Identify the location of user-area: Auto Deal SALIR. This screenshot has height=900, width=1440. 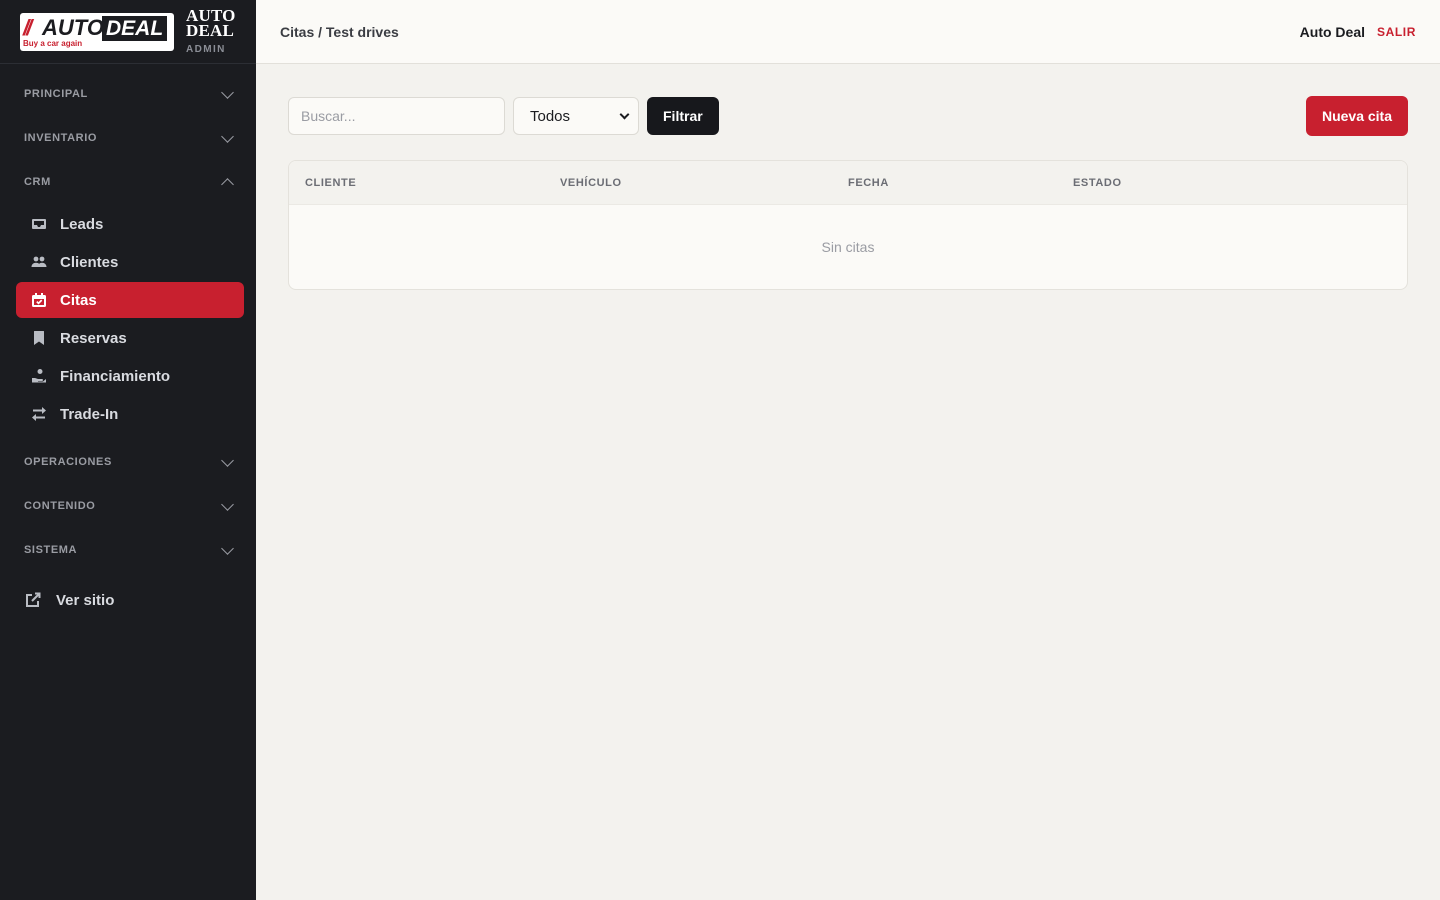
(1358, 32).